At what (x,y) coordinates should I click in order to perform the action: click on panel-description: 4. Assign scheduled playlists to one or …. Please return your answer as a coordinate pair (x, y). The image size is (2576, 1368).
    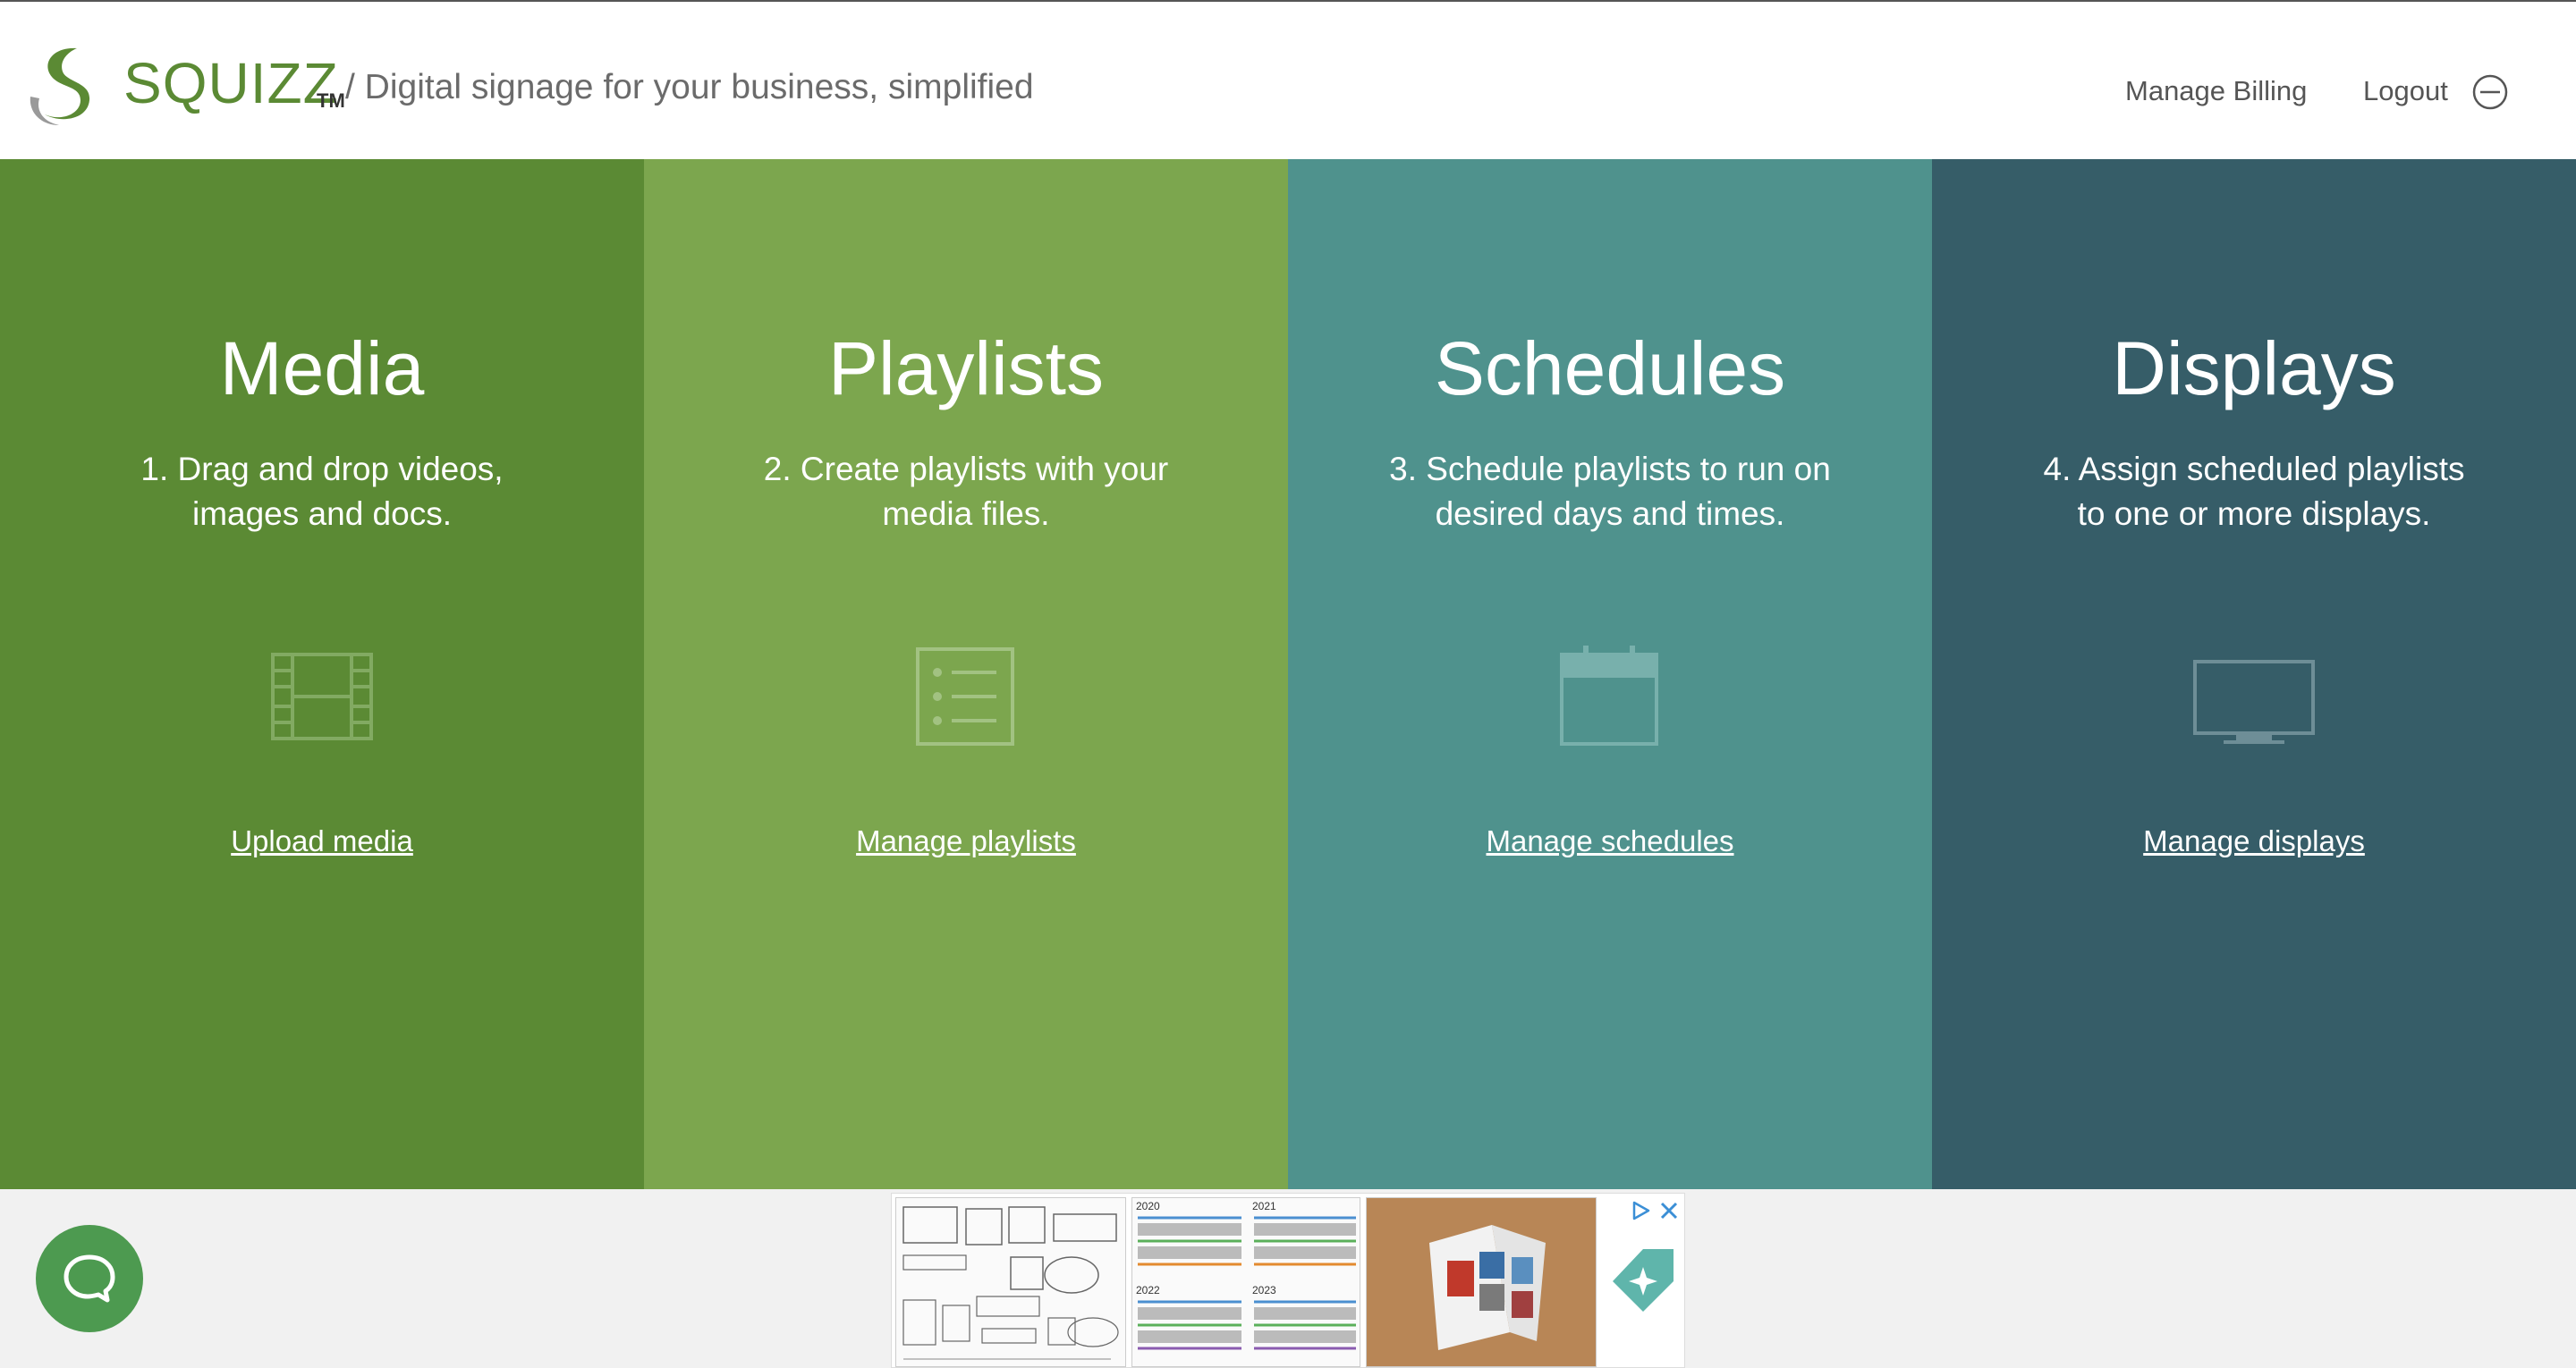
    Looking at the image, I should click on (2254, 491).